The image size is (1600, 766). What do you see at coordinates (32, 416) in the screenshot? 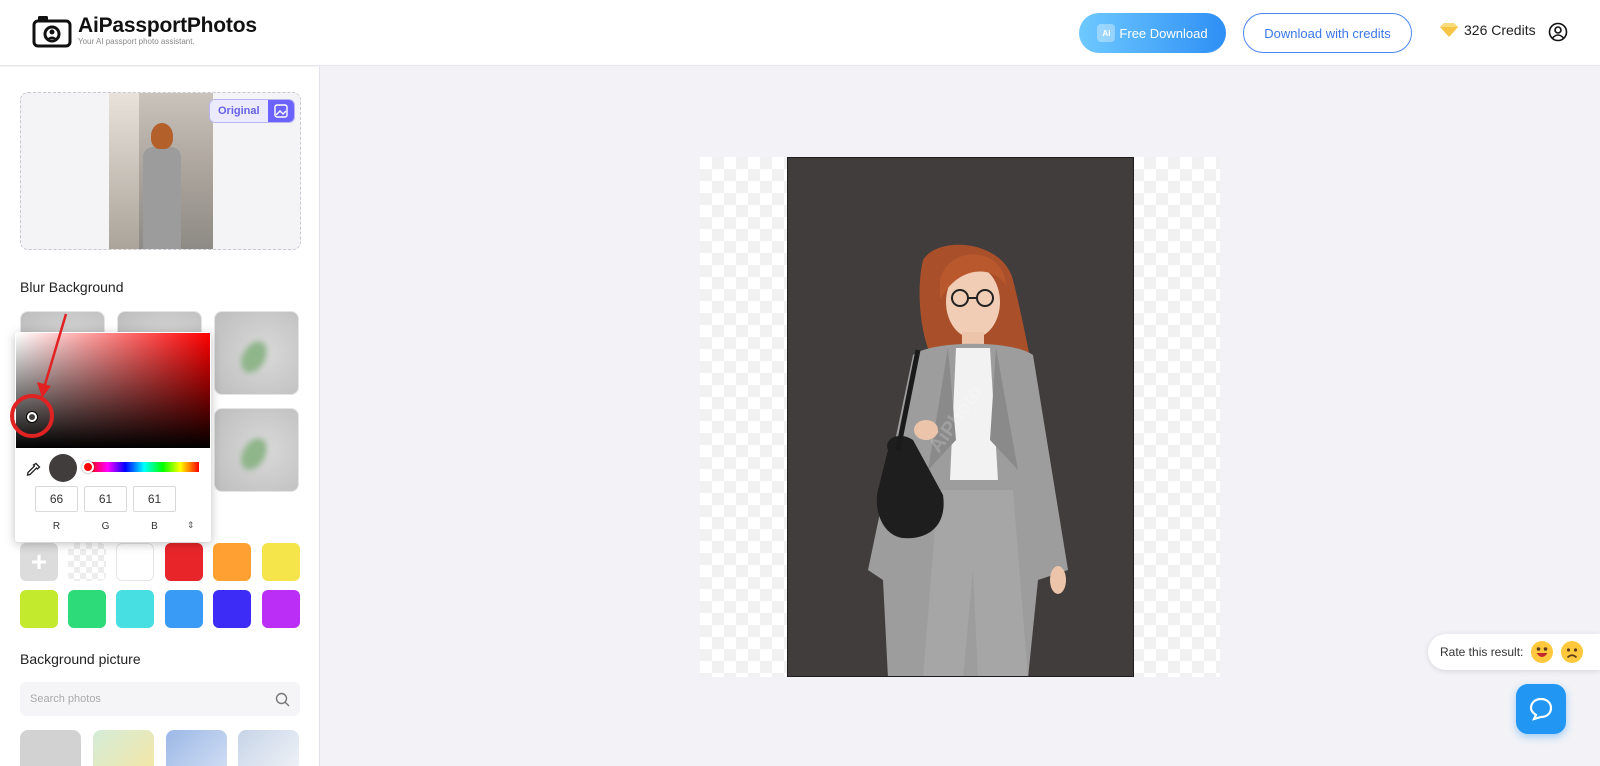
I see `annotation-highlight-circle` at bounding box center [32, 416].